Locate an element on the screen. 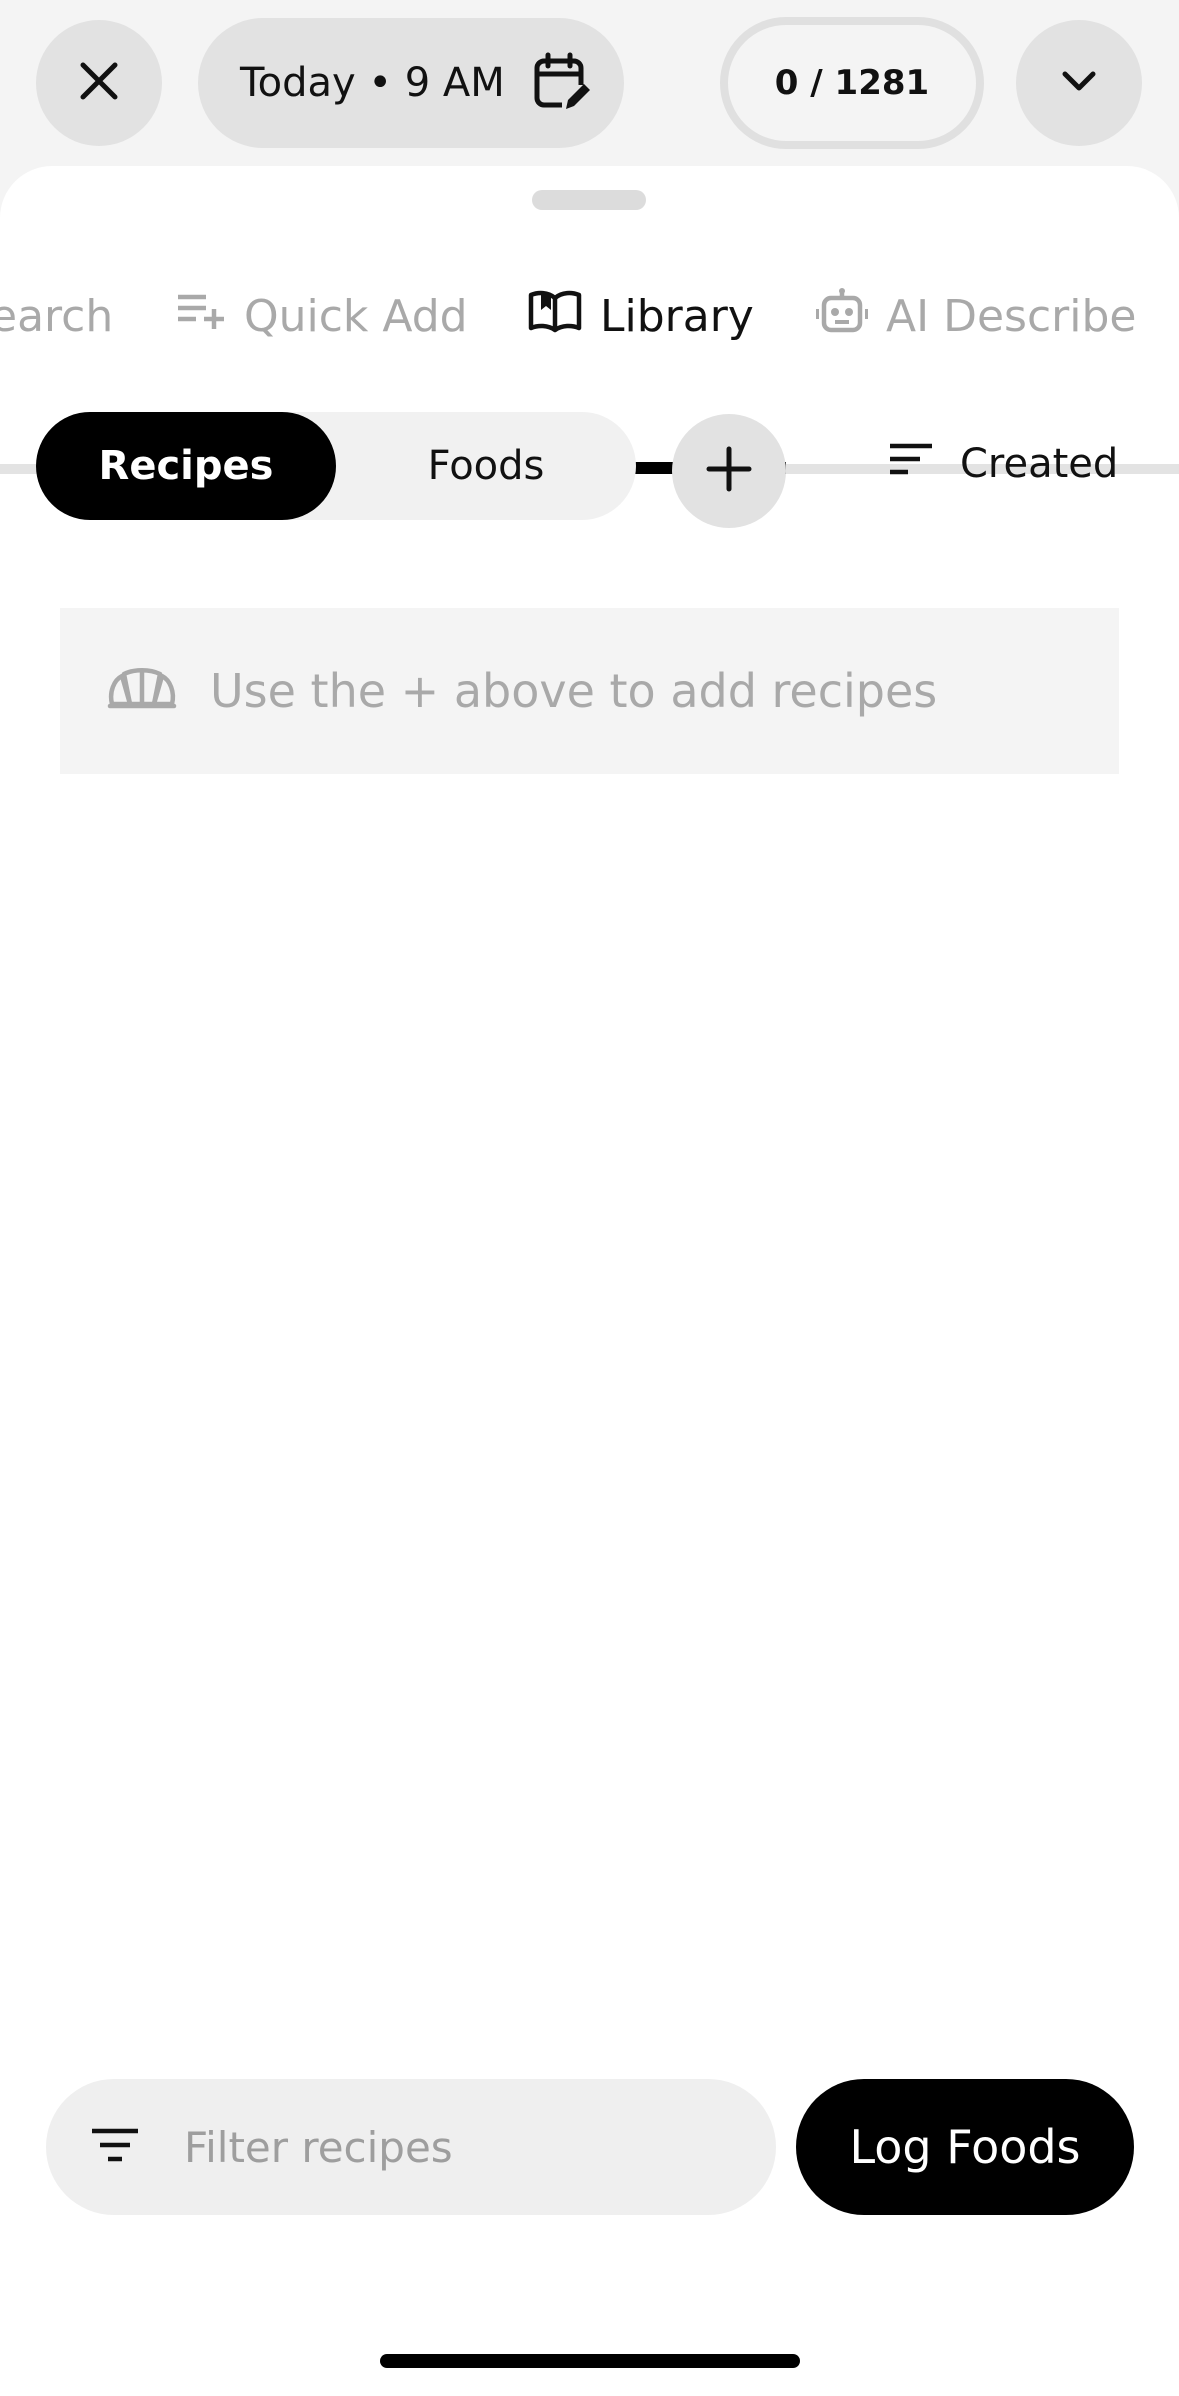  close-icon is located at coordinates (99, 83).